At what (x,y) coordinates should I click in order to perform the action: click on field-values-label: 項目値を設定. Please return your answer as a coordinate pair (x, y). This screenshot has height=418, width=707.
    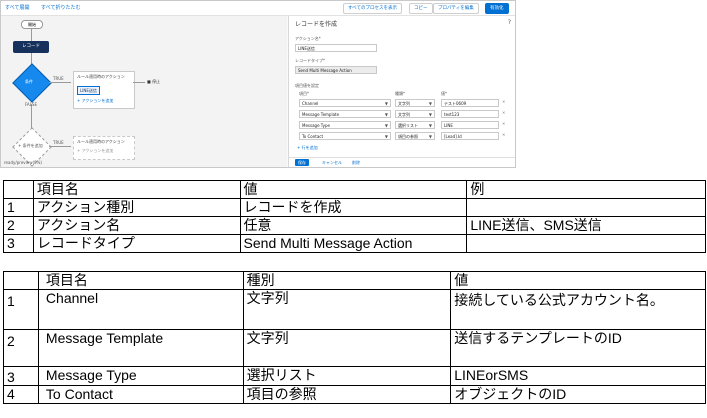
    Looking at the image, I should click on (307, 85).